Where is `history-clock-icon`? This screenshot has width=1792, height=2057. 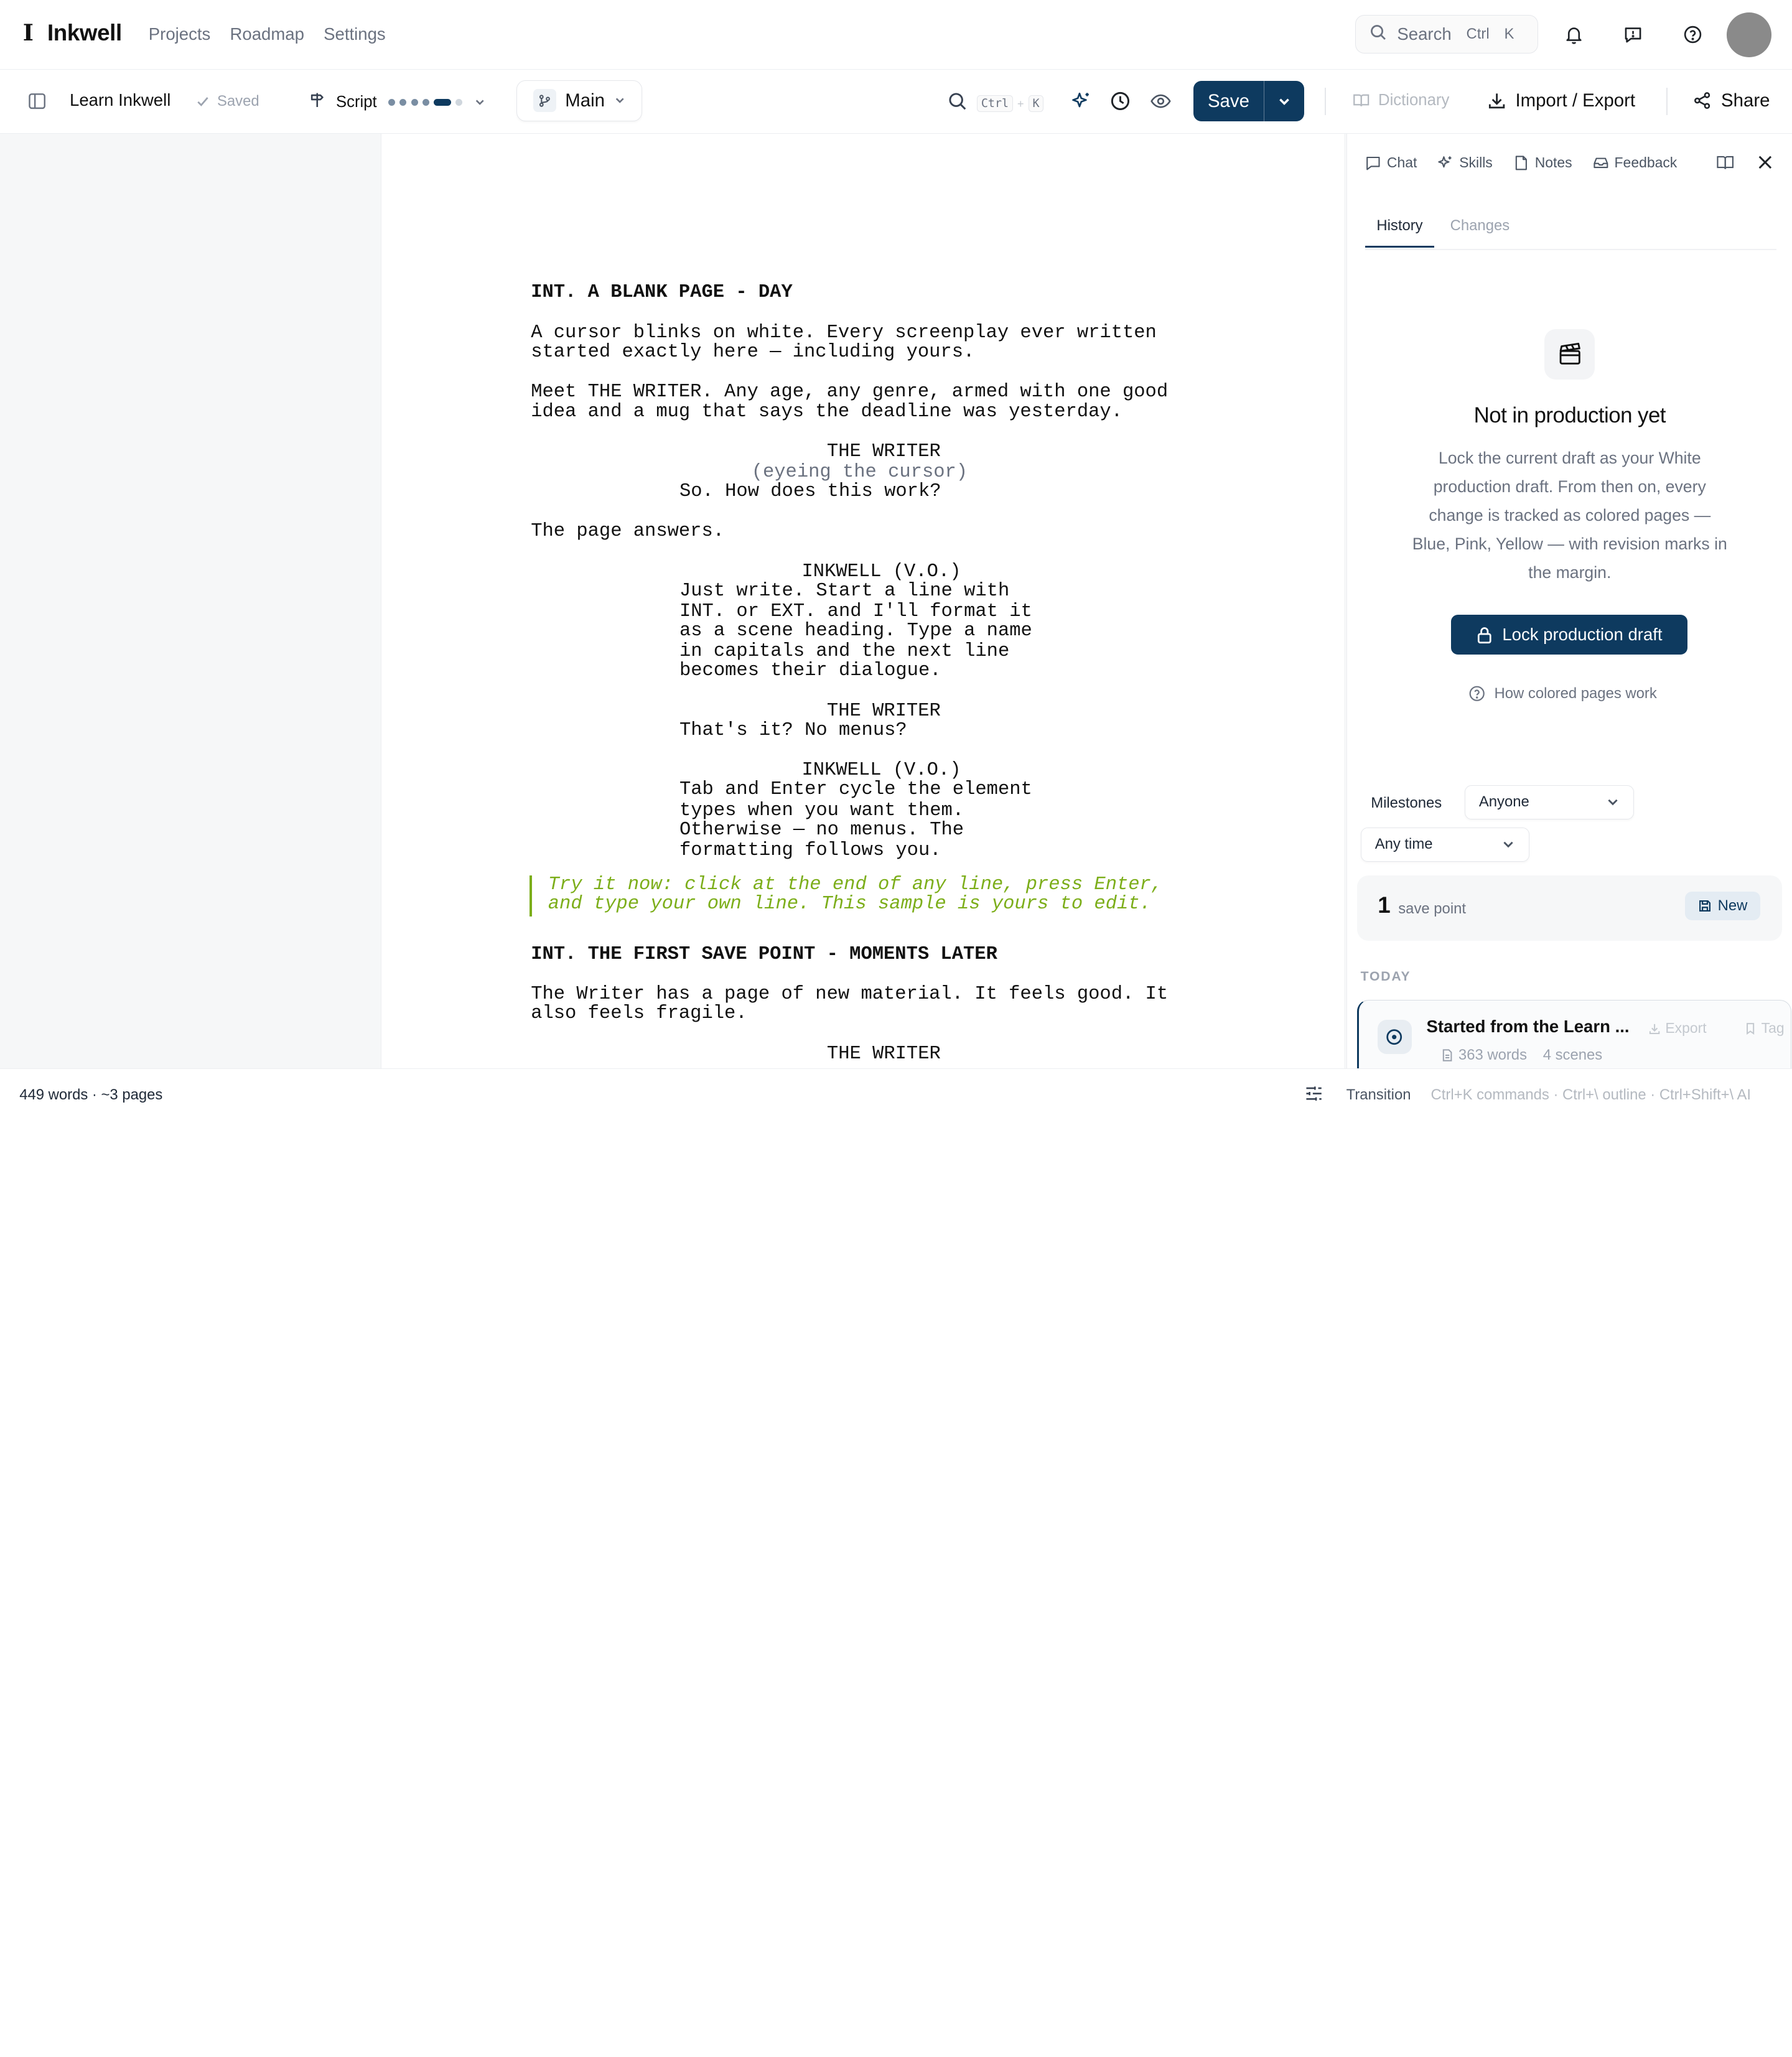 history-clock-icon is located at coordinates (1120, 101).